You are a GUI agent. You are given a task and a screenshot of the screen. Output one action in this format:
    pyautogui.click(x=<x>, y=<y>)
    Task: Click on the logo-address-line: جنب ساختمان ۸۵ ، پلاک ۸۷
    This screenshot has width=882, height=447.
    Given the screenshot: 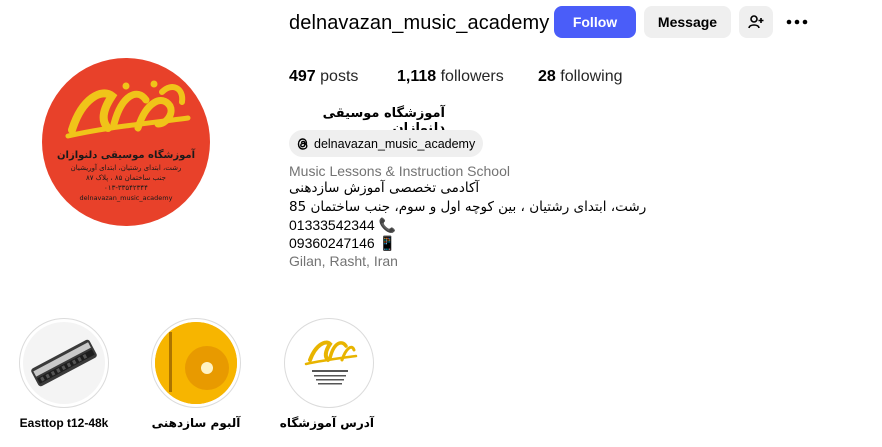 What is the action you would take?
    pyautogui.click(x=126, y=178)
    